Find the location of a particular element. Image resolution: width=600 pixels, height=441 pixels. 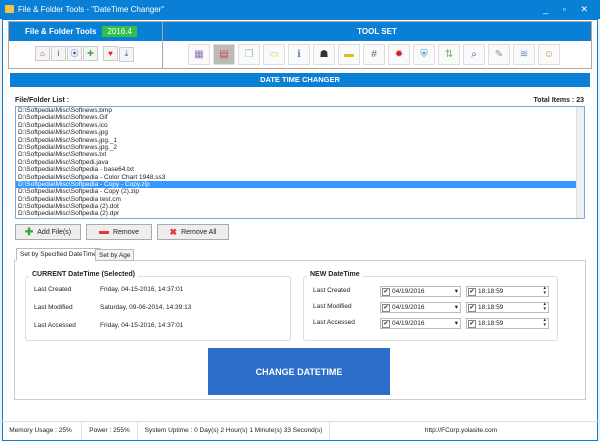

new-title: NEW DateTime is located at coordinates (335, 274).